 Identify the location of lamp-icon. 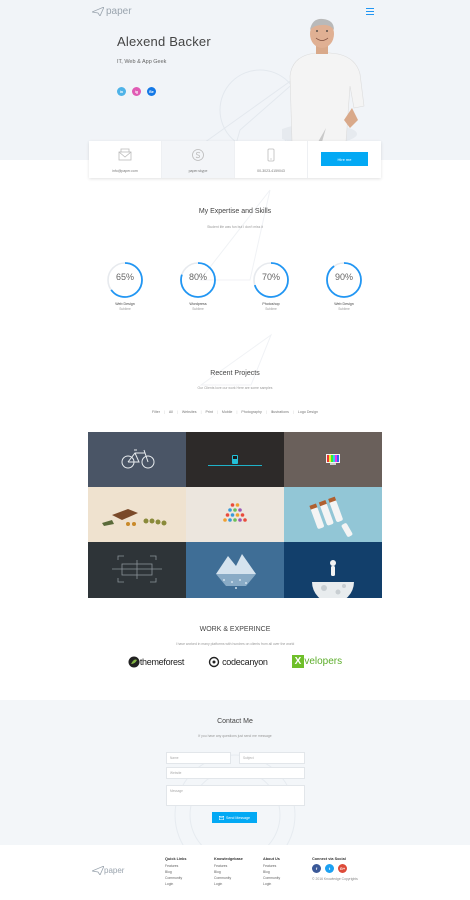
(235, 460).